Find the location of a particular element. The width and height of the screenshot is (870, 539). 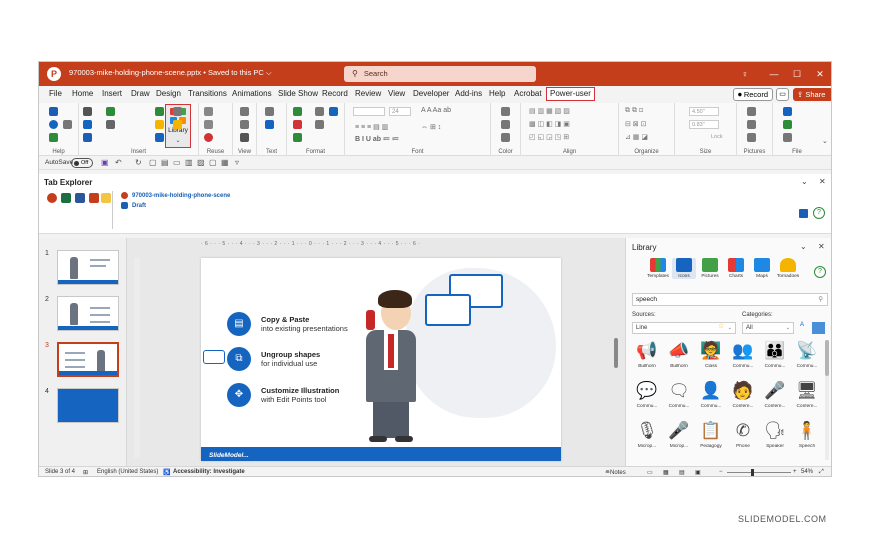

chevron-down-icon: ⌄ is located at coordinates (803, 246).